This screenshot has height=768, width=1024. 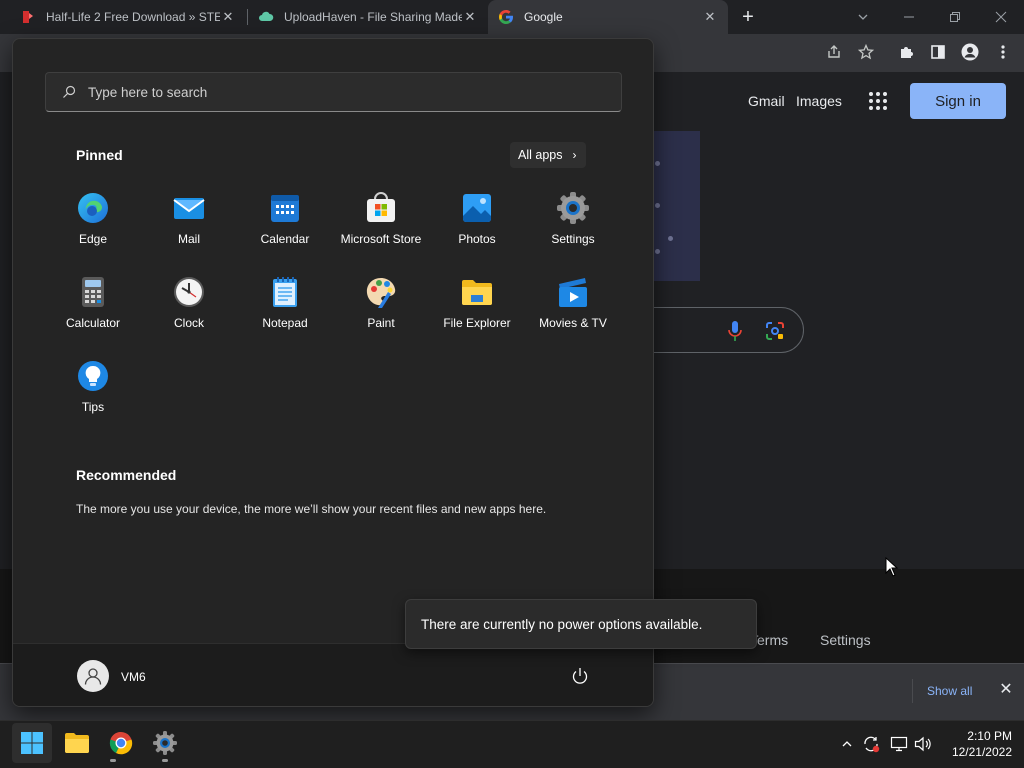 What do you see at coordinates (573, 292) in the screenshot?
I see `movies-tv-icon` at bounding box center [573, 292].